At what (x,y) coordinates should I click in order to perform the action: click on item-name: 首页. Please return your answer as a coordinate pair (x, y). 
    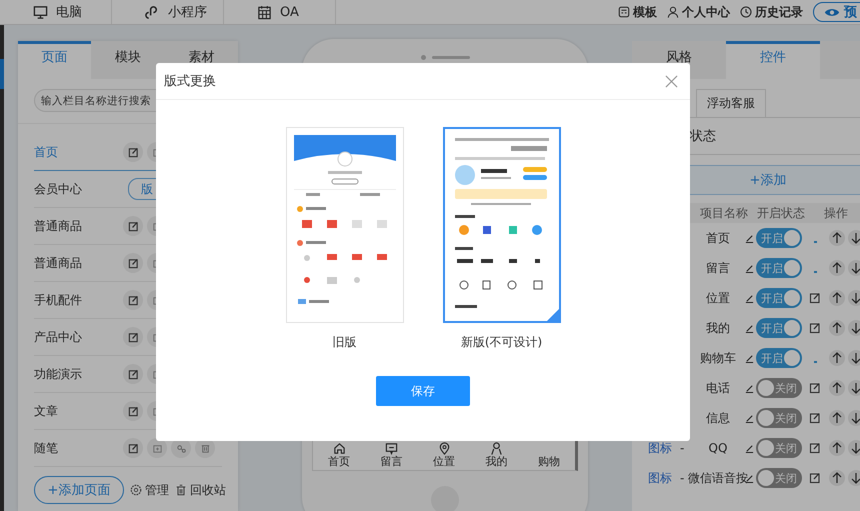
    Looking at the image, I should click on (718, 238).